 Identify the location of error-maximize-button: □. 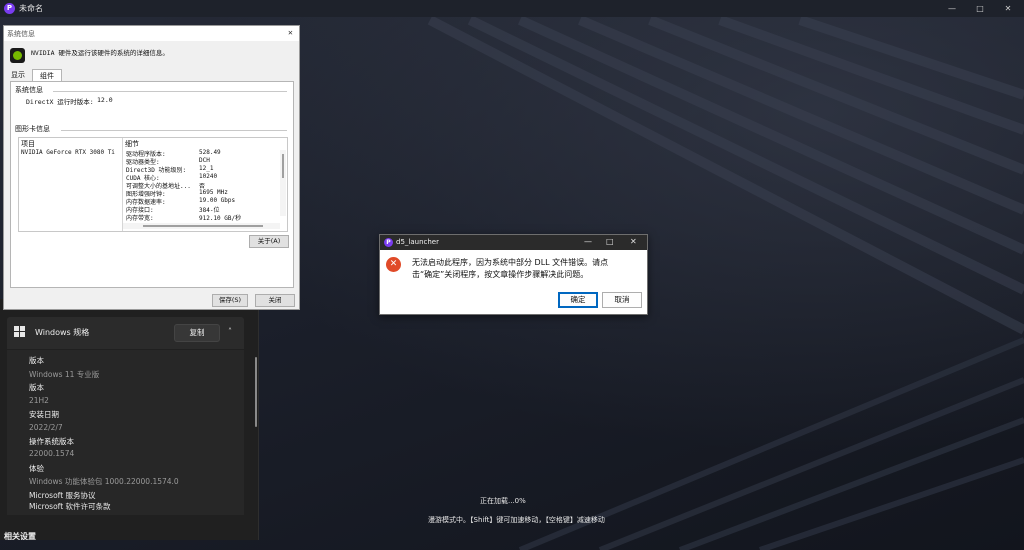
(610, 241).